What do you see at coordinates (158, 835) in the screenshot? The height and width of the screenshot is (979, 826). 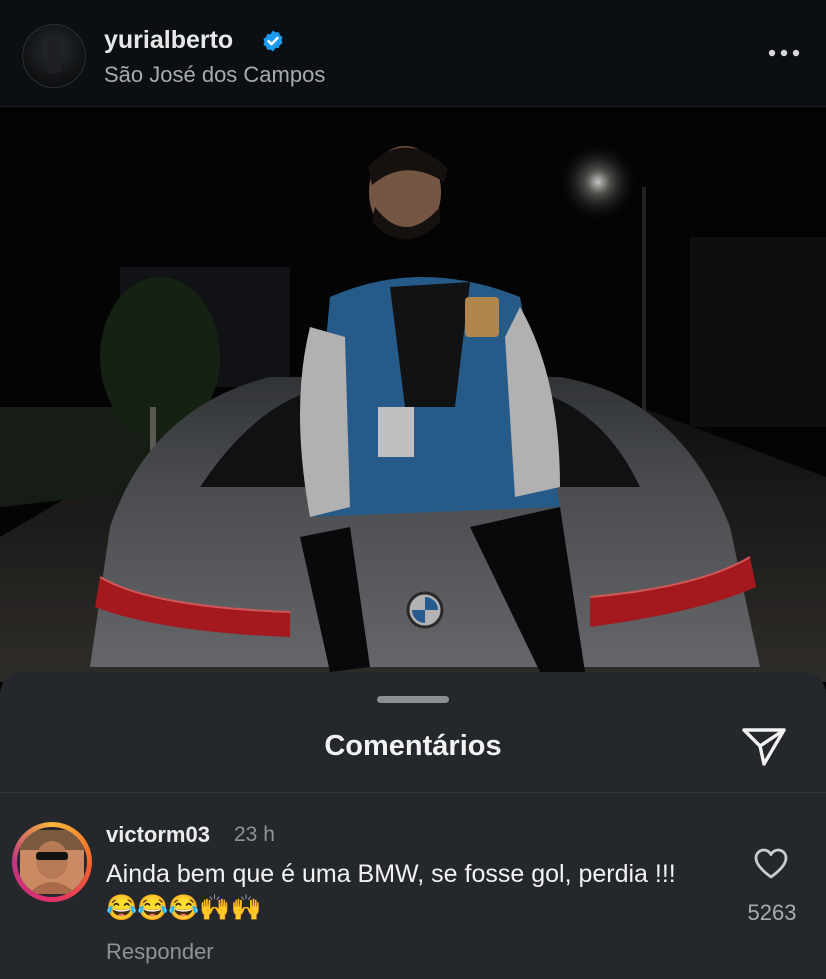 I see `comment-username: victorm03` at bounding box center [158, 835].